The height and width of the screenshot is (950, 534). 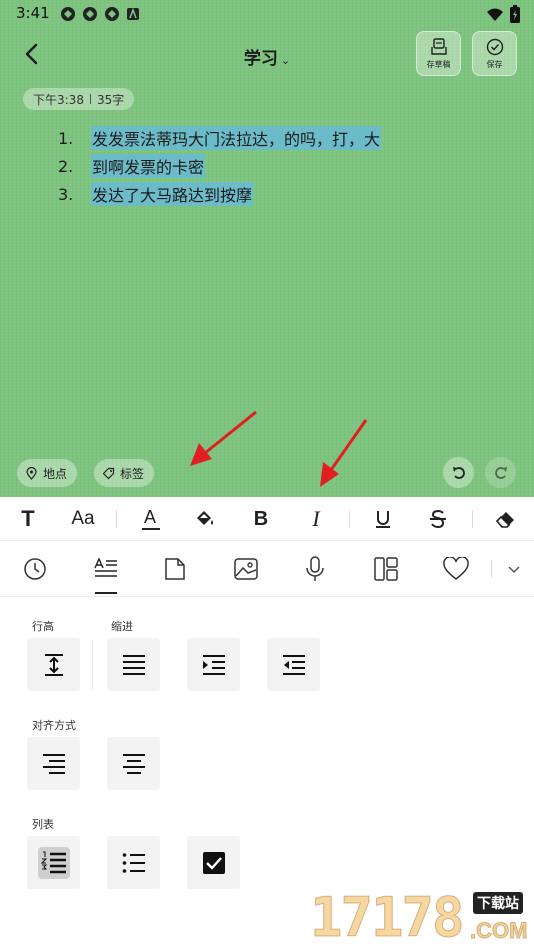 I want to click on strikethrough-button, so click(x=438, y=519).